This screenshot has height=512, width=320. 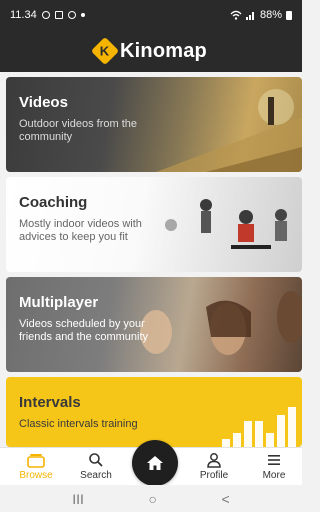 I want to click on card-title: Coaching, so click(x=53, y=202).